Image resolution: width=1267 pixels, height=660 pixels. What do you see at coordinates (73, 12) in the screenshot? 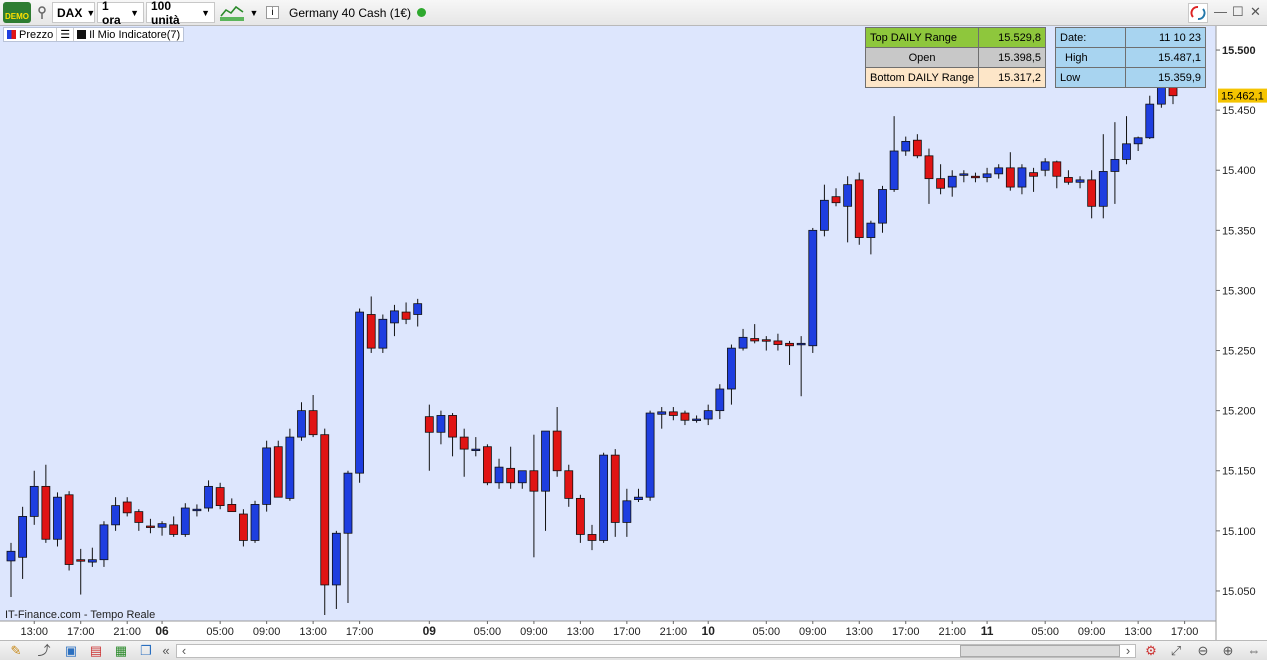
I see `symbol-selector: DAX ▼` at bounding box center [73, 12].